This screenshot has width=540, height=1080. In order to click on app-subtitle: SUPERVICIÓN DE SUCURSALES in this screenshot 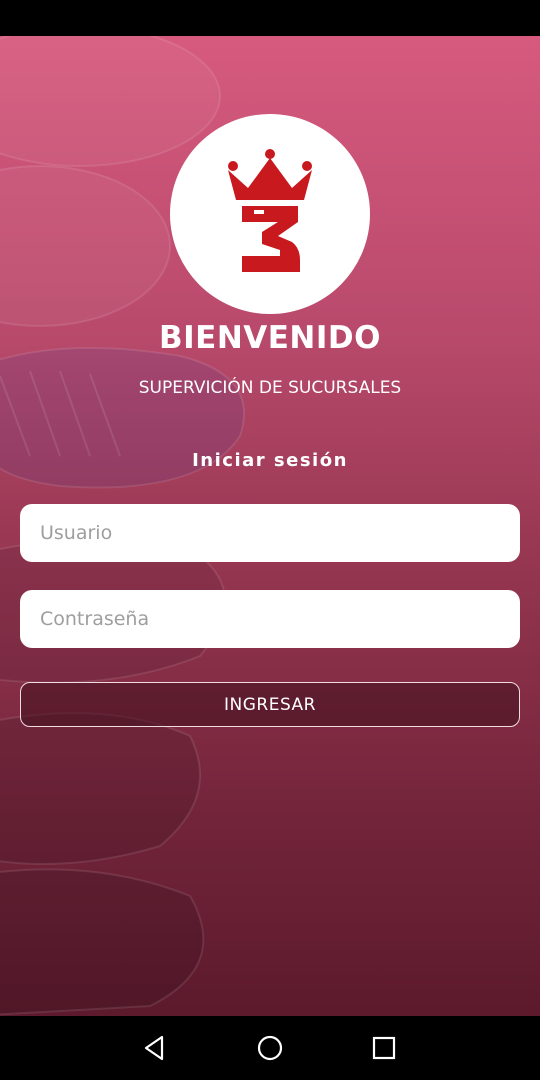, I will do `click(270, 388)`.